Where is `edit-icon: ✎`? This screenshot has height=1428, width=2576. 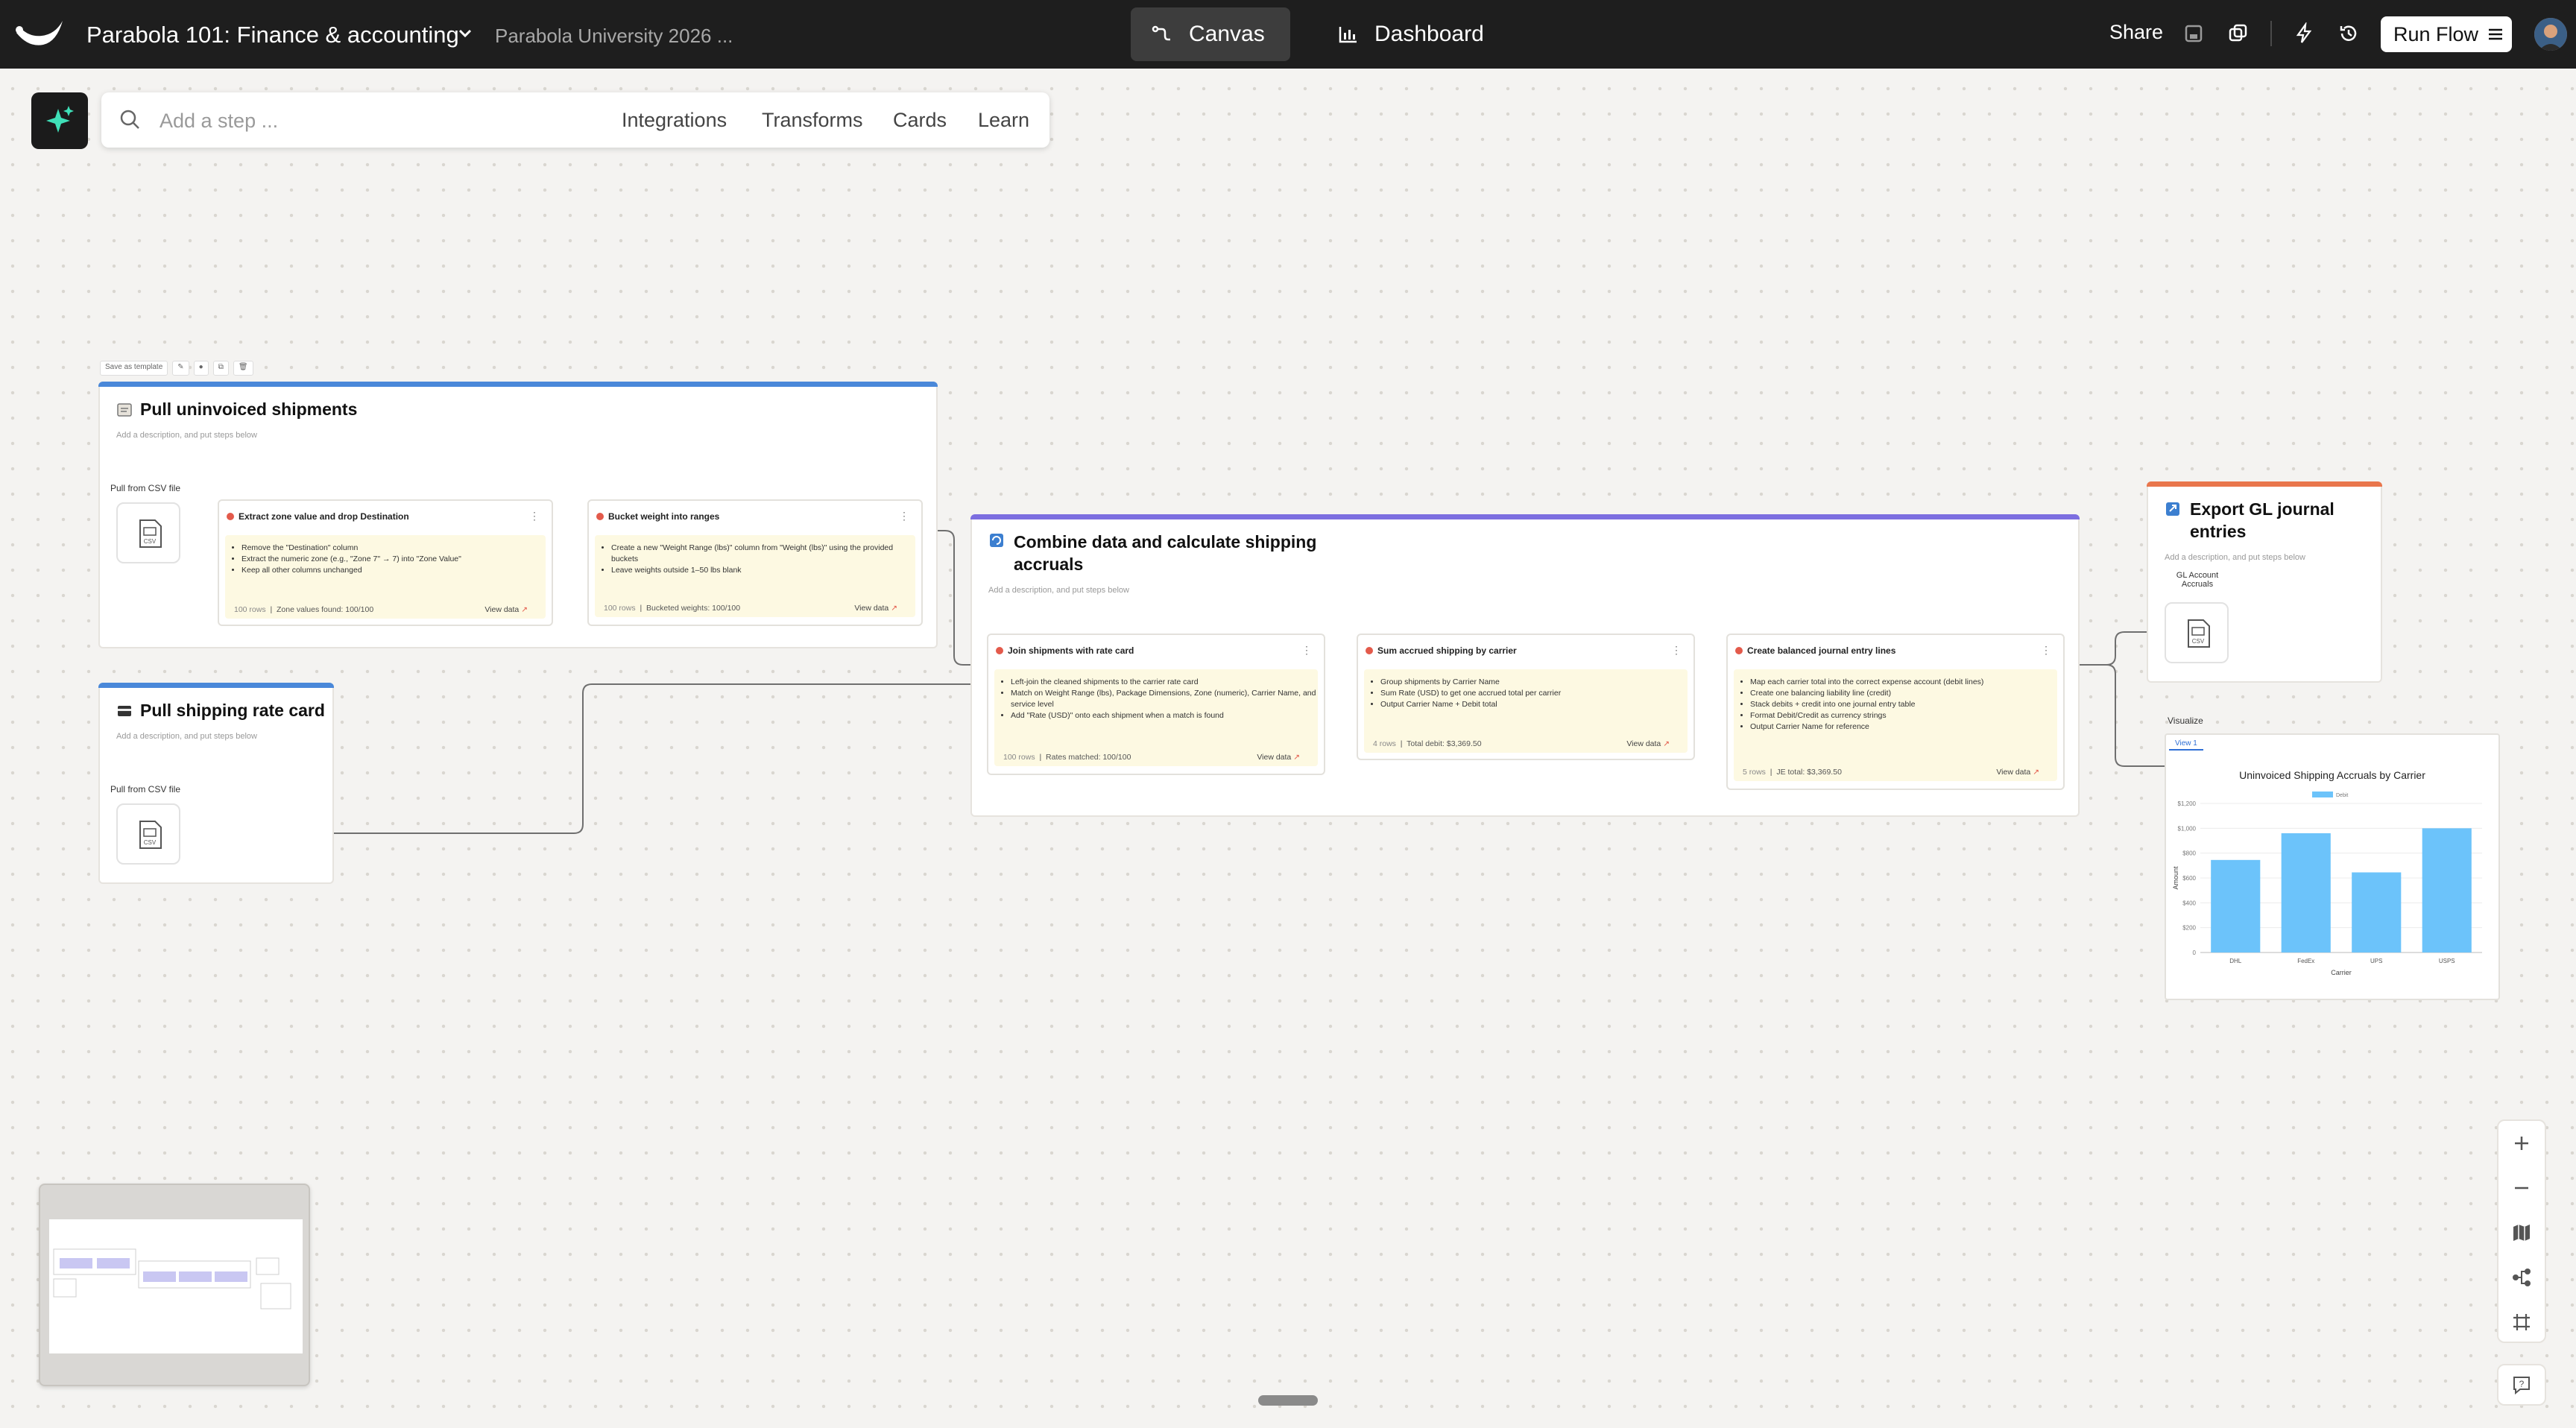 edit-icon: ✎ is located at coordinates (180, 368).